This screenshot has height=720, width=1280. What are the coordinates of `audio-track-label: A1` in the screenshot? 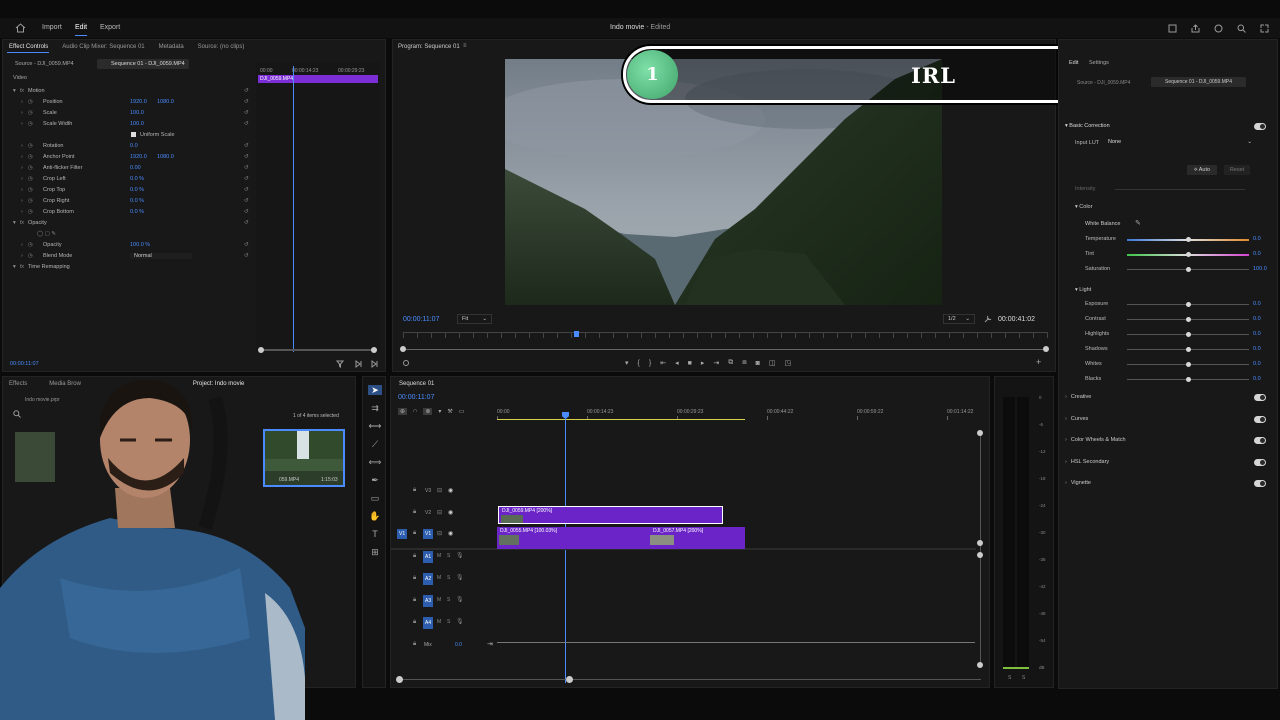 It's located at (428, 557).